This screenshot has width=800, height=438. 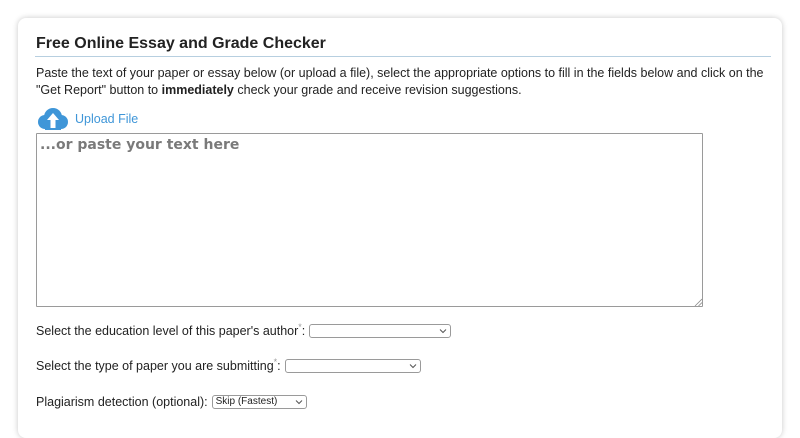 I want to click on plagiarism-label: Plagiarism detection (optional):, so click(x=122, y=402).